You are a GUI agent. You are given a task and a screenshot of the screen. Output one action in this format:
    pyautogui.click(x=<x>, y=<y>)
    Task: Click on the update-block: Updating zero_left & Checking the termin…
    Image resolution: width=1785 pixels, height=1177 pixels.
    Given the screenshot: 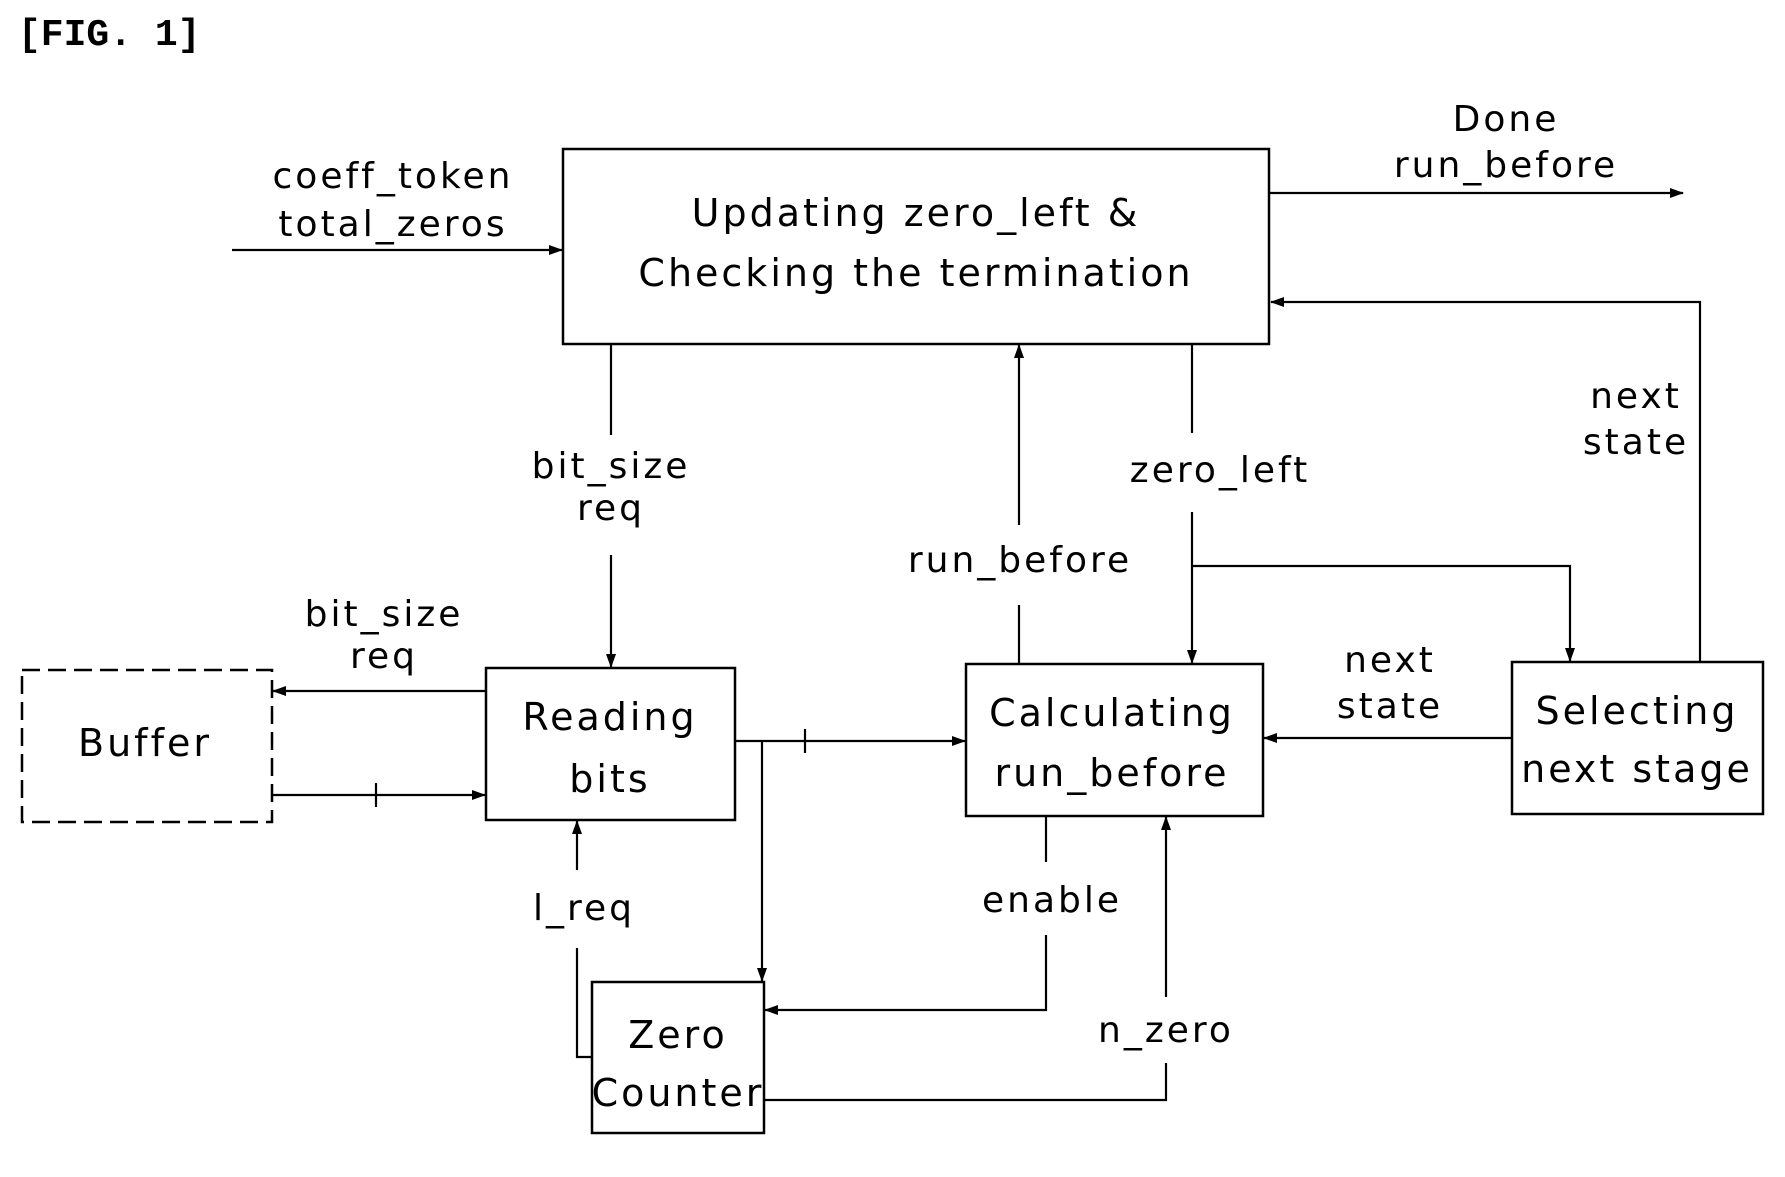 What is the action you would take?
    pyautogui.click(x=916, y=246)
    